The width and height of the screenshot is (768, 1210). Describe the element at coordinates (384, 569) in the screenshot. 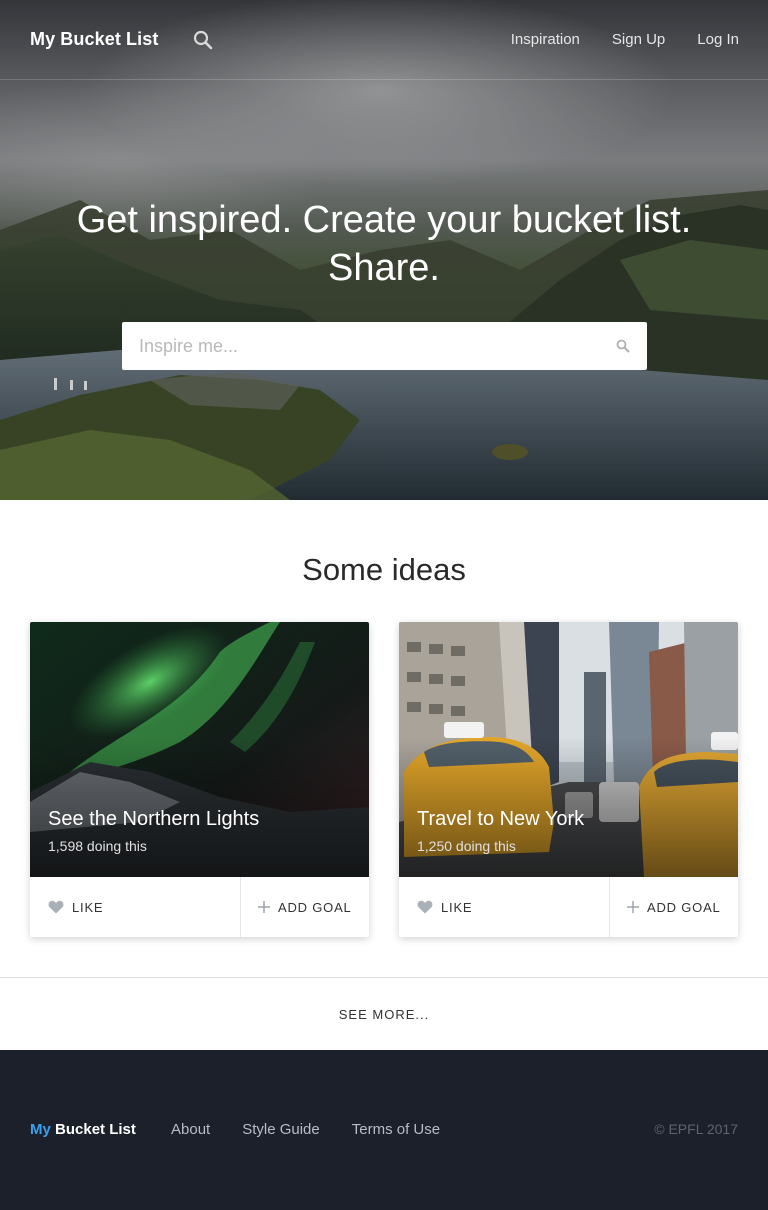

I see `section-title: Some ideas` at that location.